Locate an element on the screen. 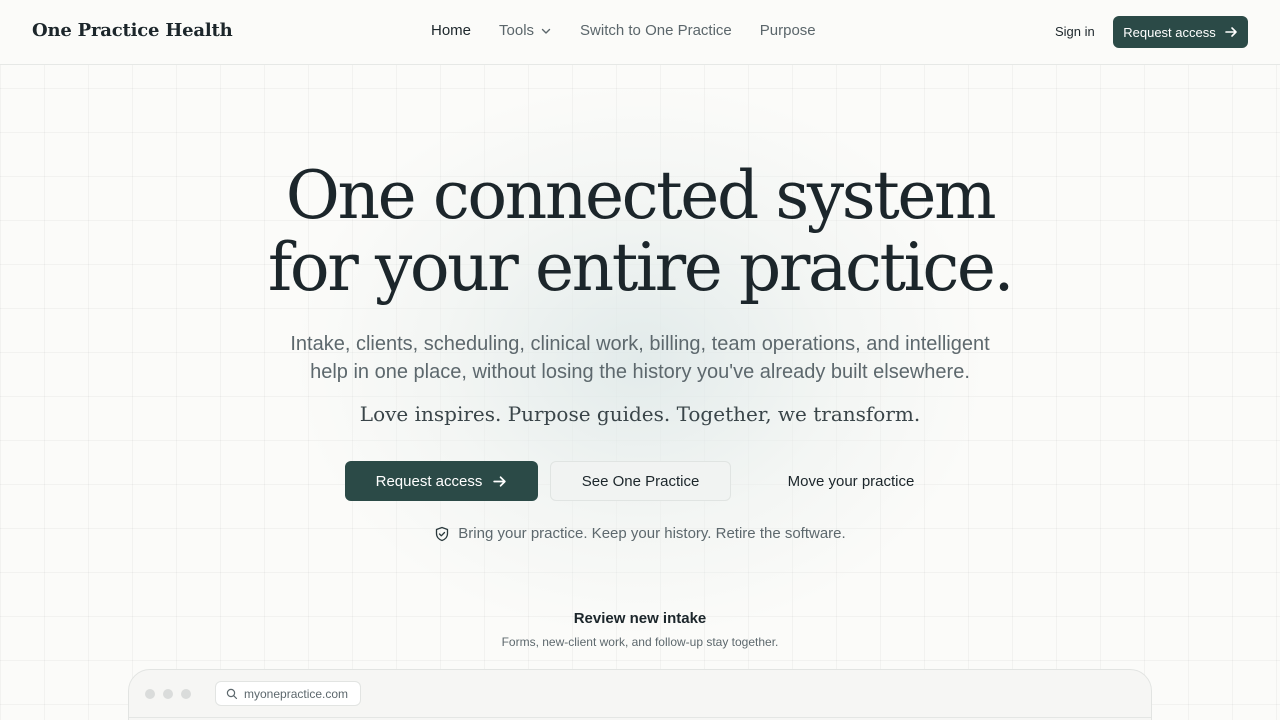 The width and height of the screenshot is (1280, 720). nav-switch: Switch to One Practice is located at coordinates (656, 30).